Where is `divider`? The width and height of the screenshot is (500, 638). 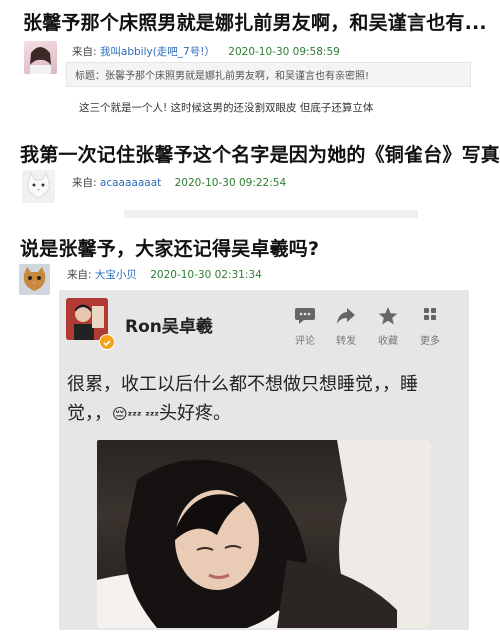 divider is located at coordinates (271, 214).